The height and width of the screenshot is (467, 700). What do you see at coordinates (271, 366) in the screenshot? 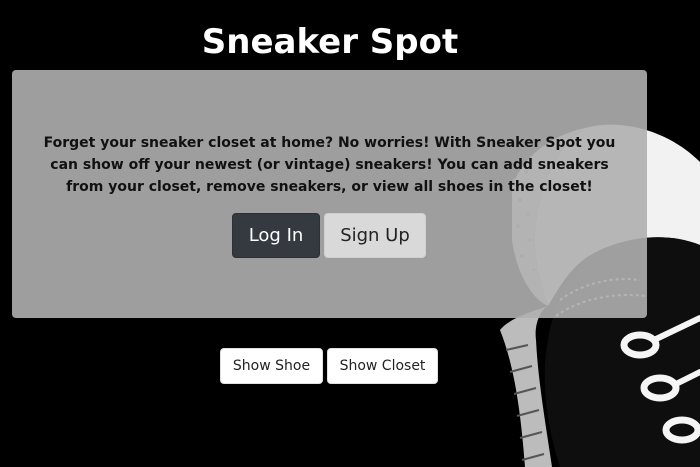
I see `show-shoe-button: Show Shoe` at bounding box center [271, 366].